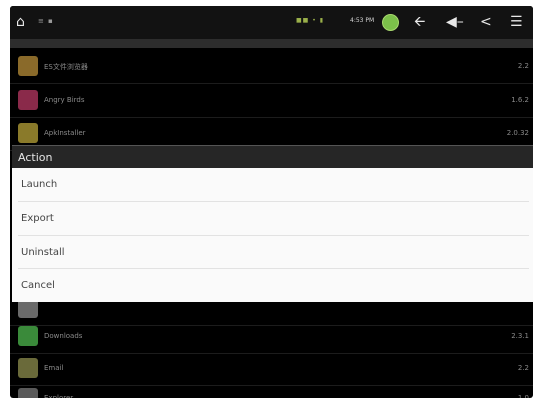  Describe the element at coordinates (37, 218) in the screenshot. I see `export-option-label: Export` at that location.